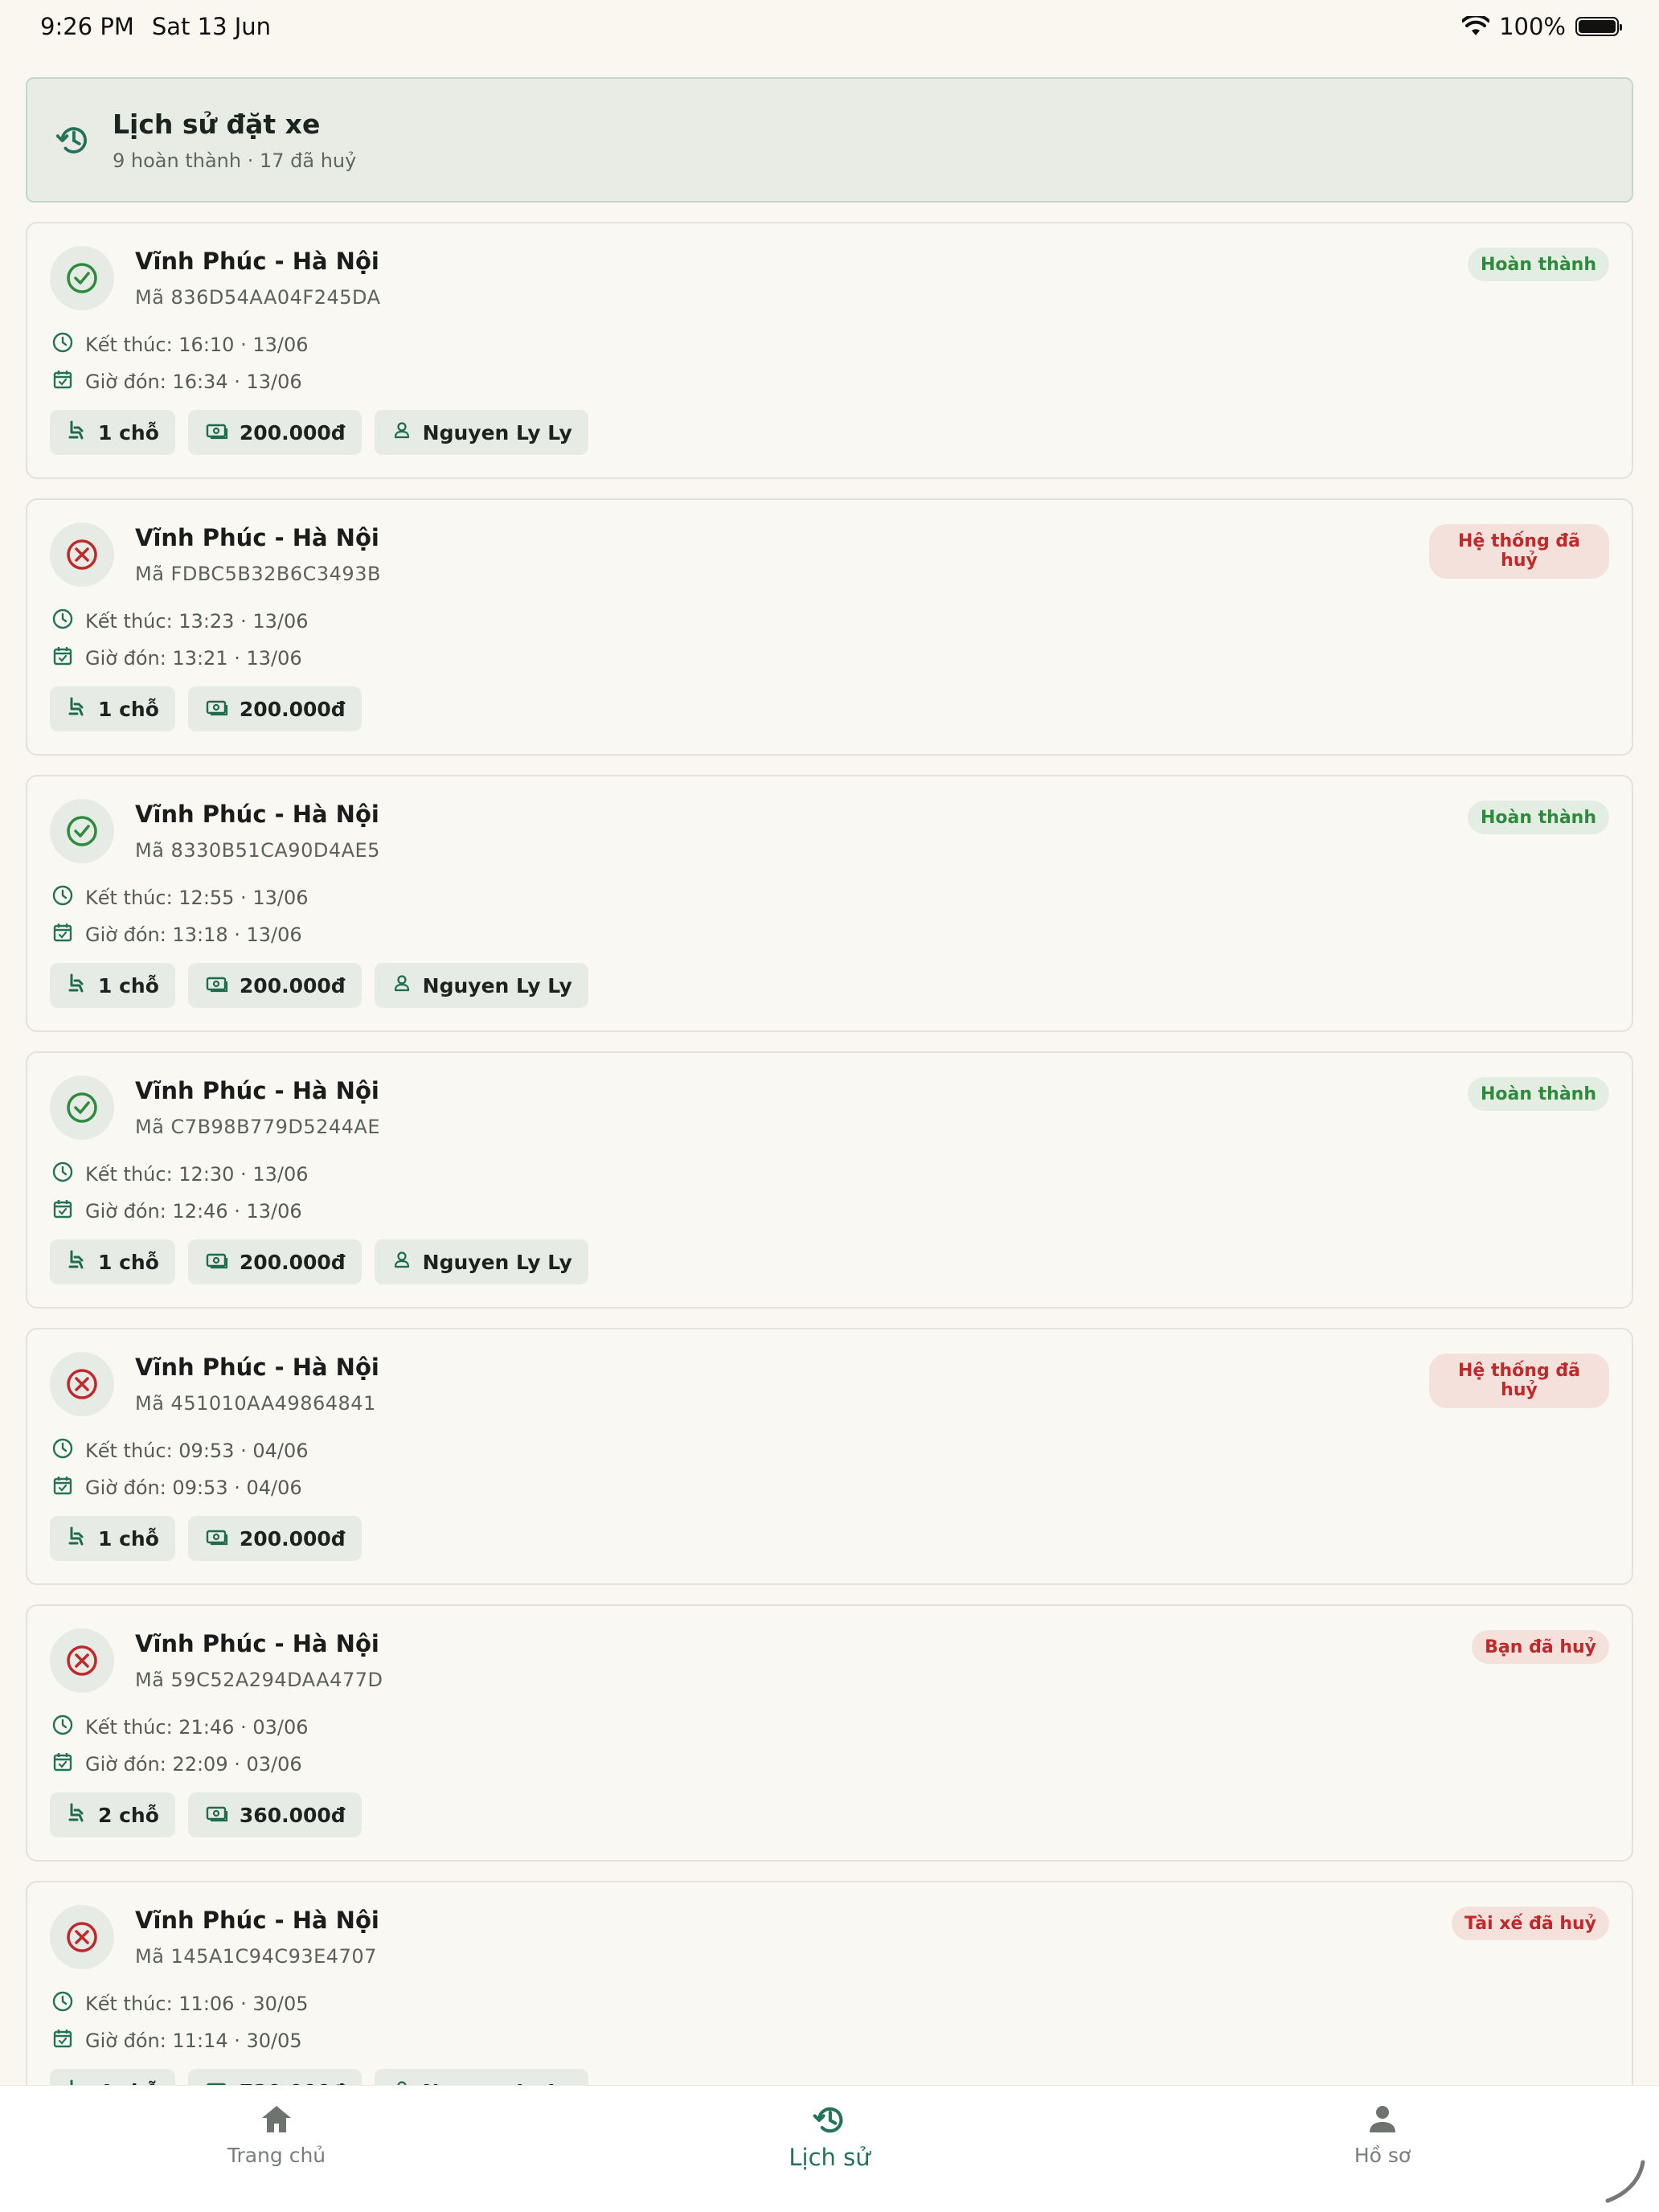 The width and height of the screenshot is (1659, 2212). What do you see at coordinates (180, 1450) in the screenshot?
I see `end-time-row: Kết thúc: 09:53 · 04/06` at bounding box center [180, 1450].